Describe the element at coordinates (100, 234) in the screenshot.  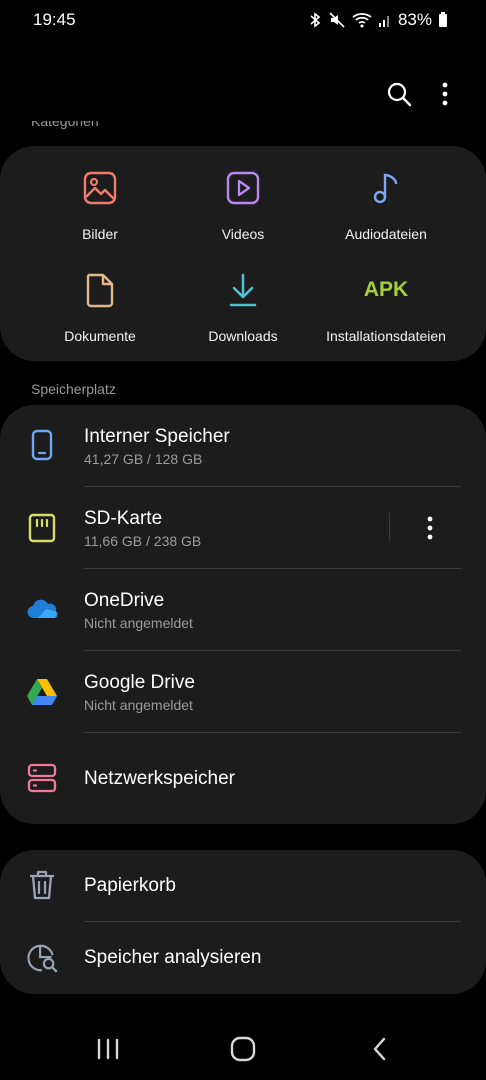
I see `category-label: Bilder` at that location.